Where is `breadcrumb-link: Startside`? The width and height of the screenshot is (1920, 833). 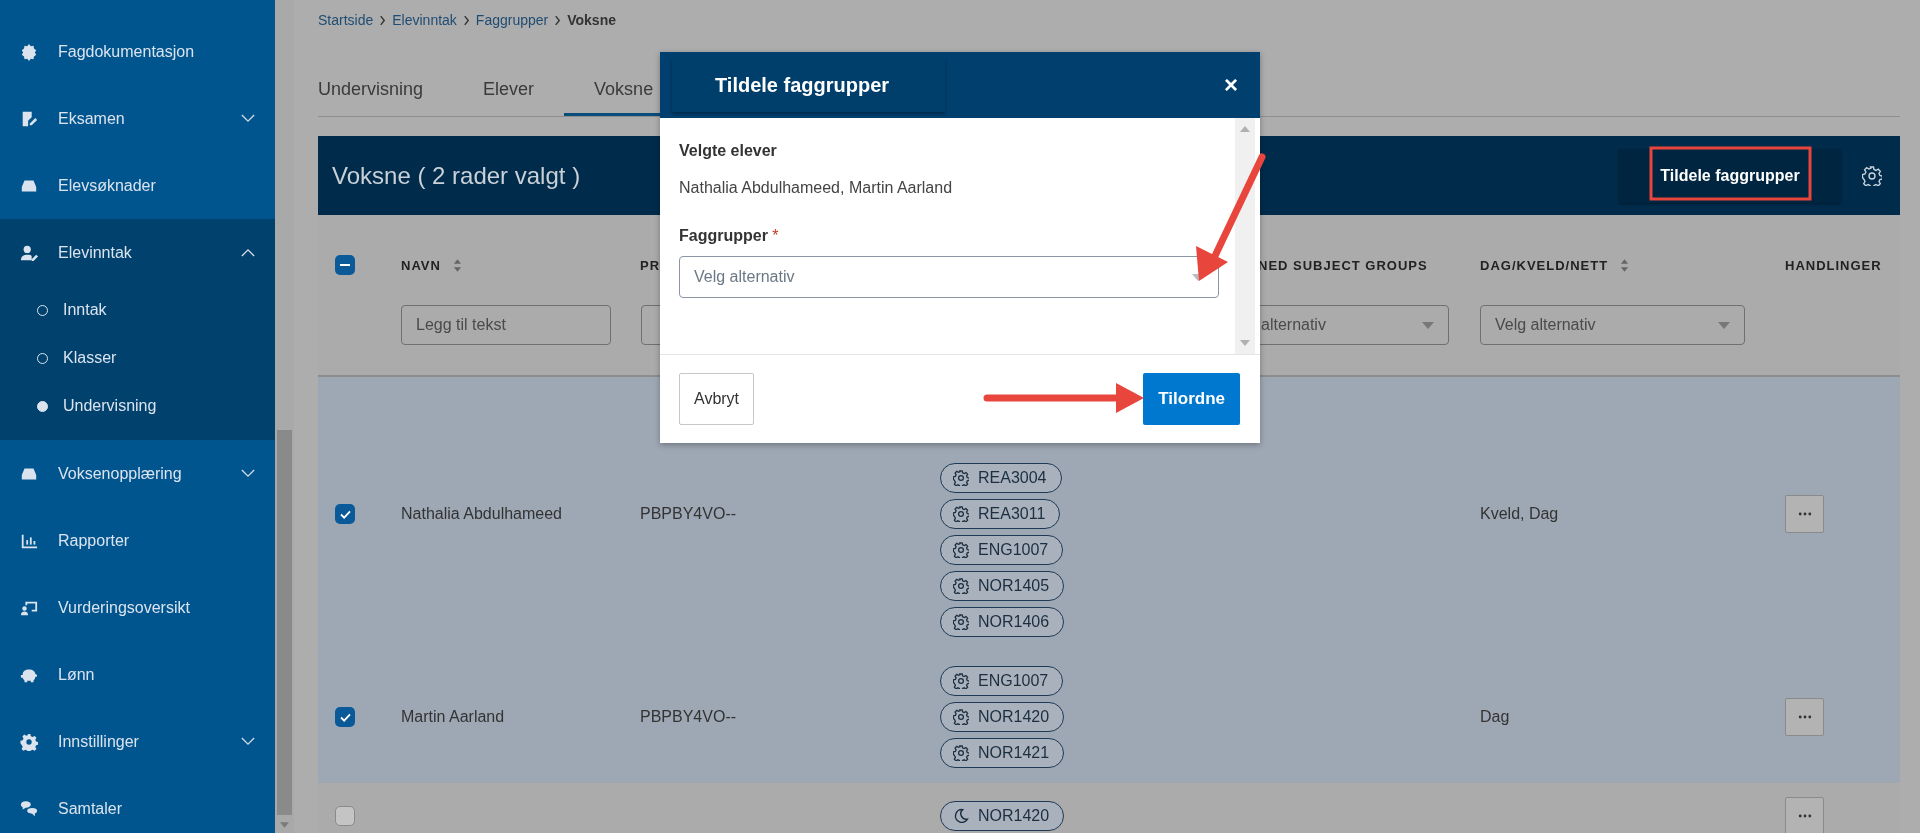
breadcrumb-link: Startside is located at coordinates (346, 20).